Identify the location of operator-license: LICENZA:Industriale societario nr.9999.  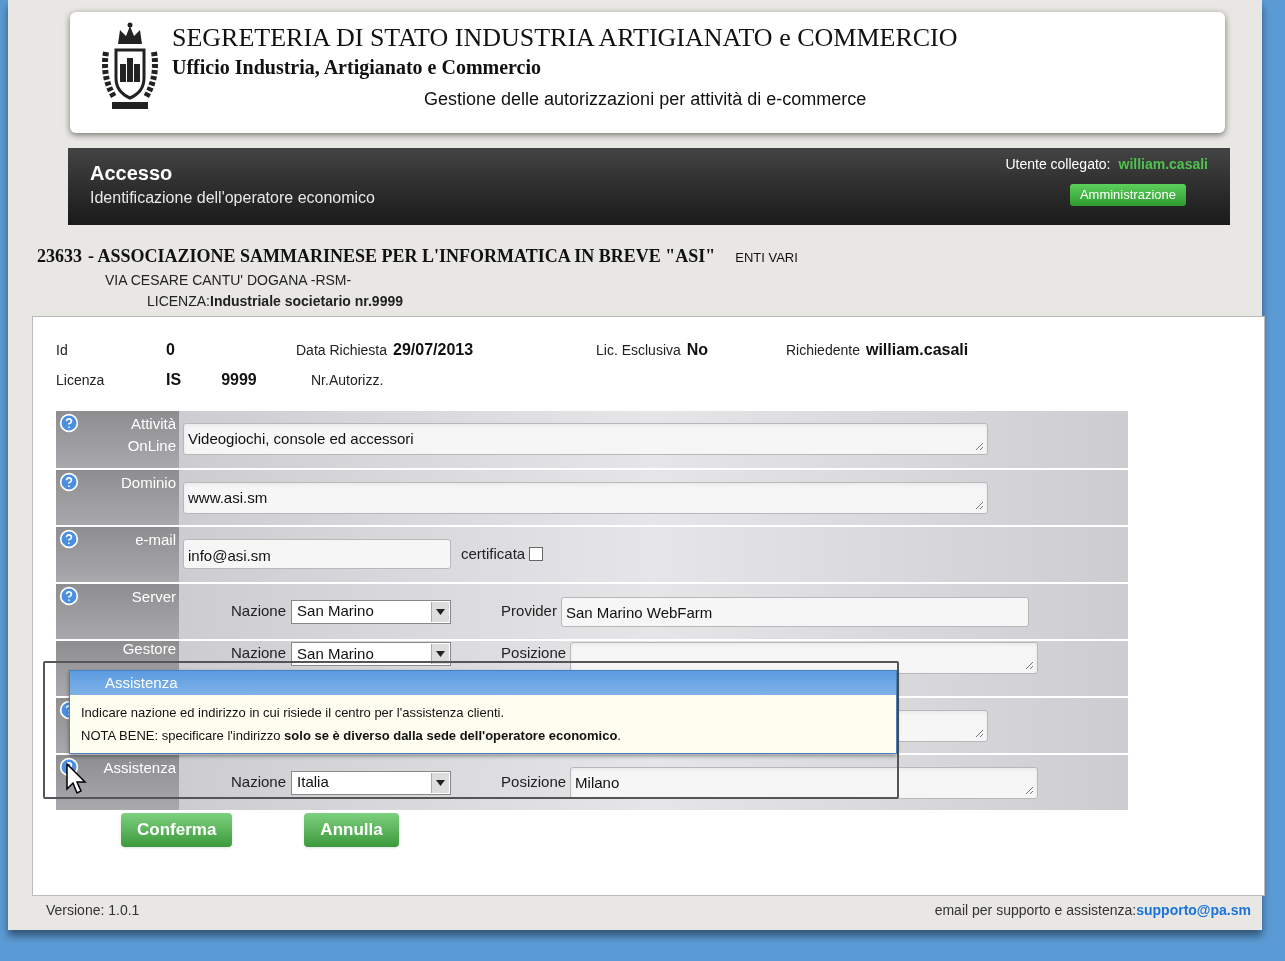
(275, 301).